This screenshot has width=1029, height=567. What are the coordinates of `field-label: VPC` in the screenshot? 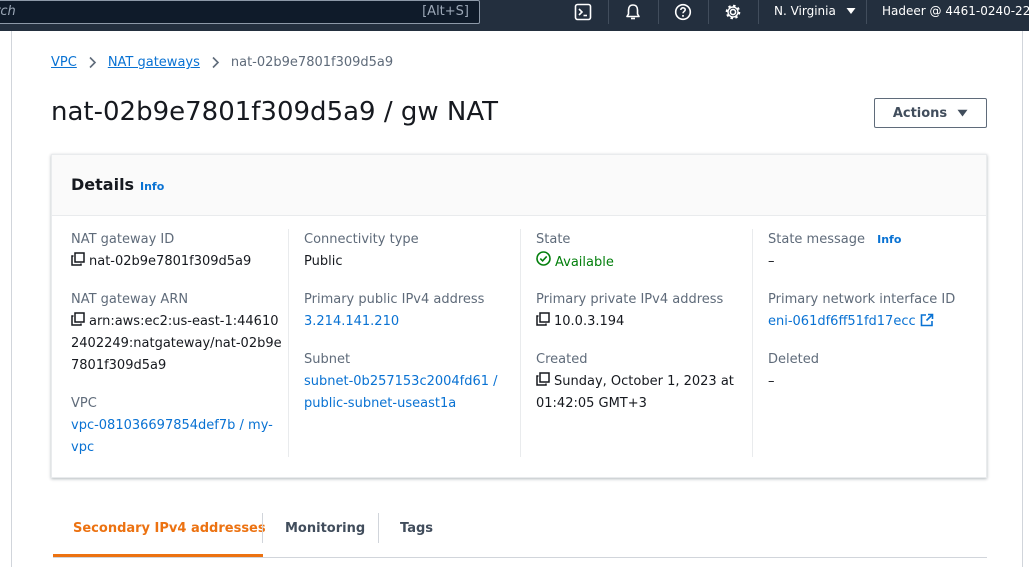 It's located at (84, 403).